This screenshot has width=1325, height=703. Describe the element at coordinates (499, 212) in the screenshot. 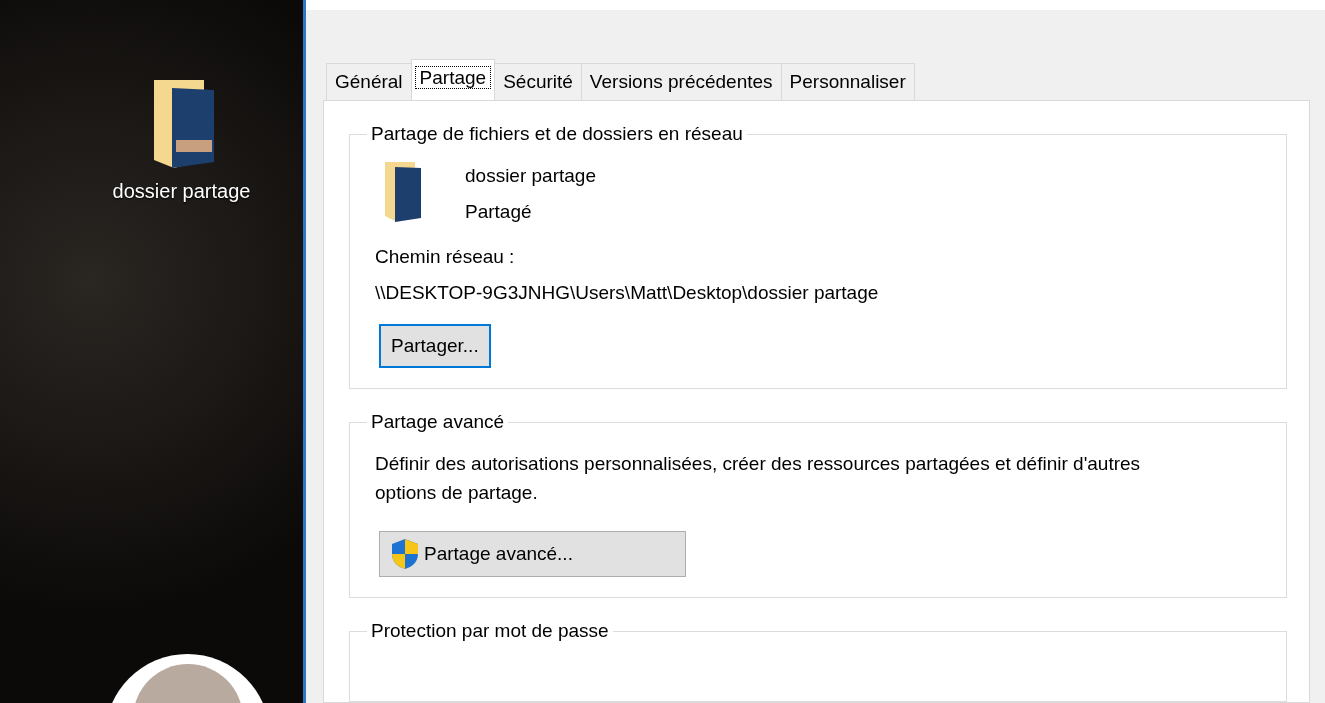

I see `share-status: Partagé` at that location.